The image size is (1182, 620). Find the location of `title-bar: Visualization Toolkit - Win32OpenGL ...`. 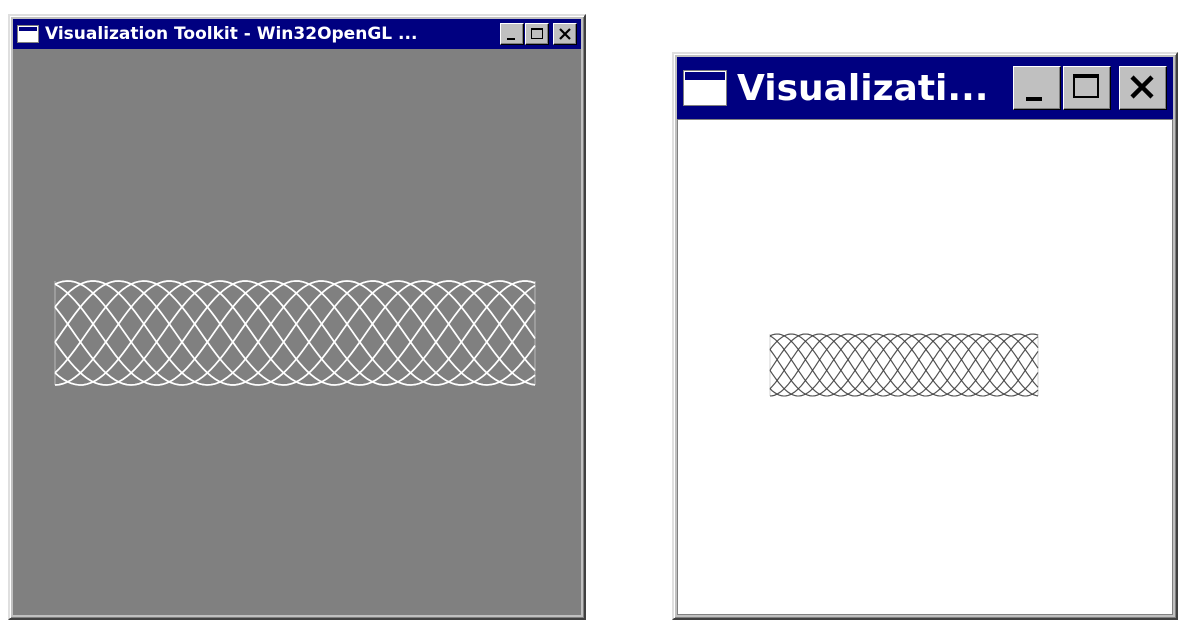

title-bar: Visualization Toolkit - Win32OpenGL ... is located at coordinates (297, 34).